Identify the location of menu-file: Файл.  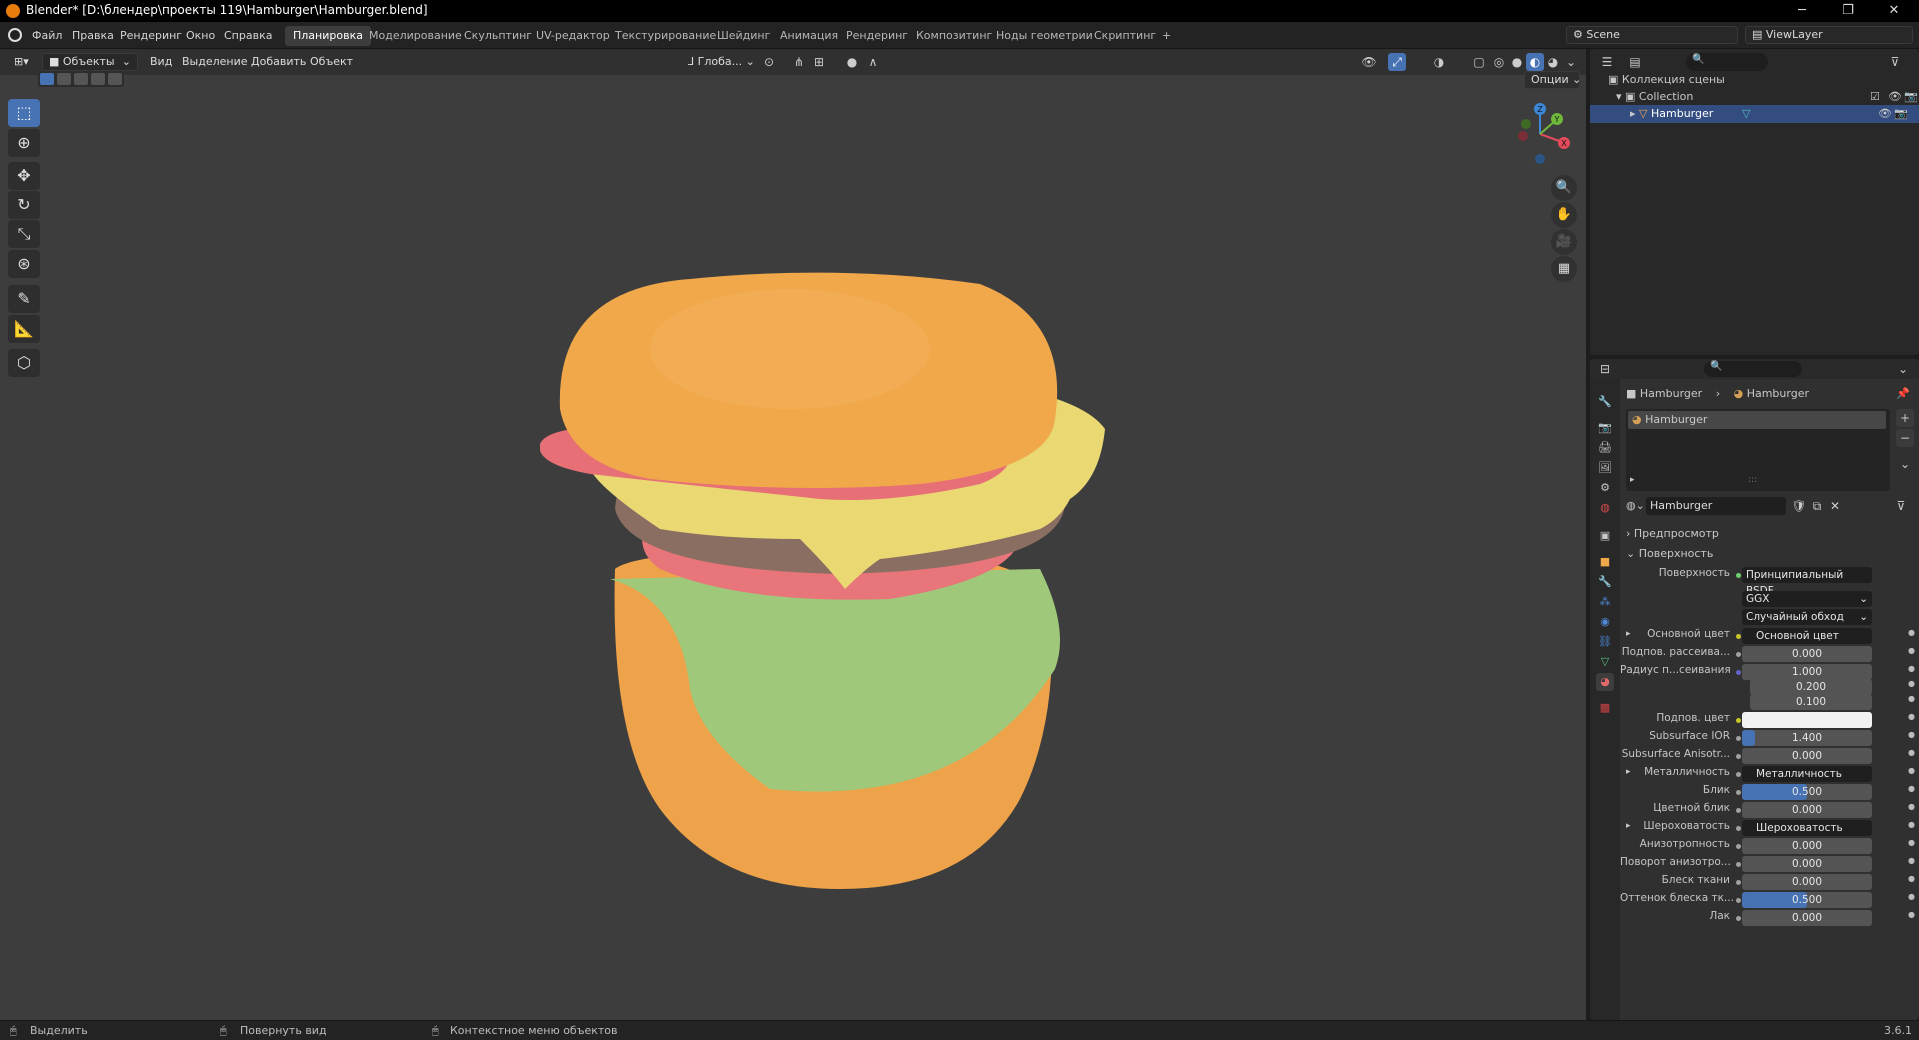
(47, 35).